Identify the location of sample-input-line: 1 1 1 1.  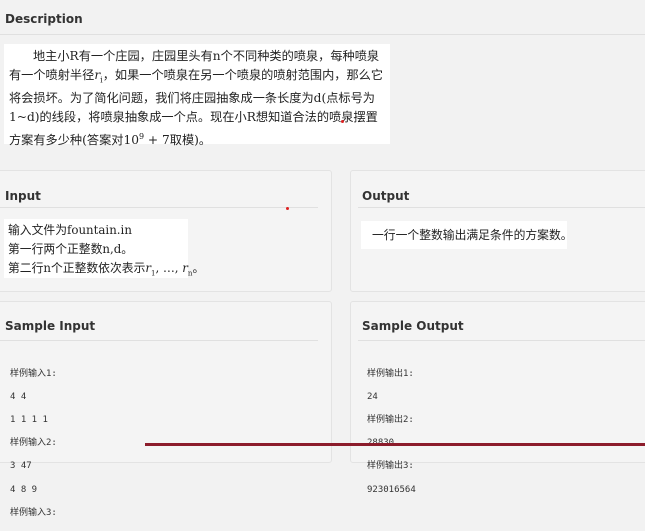
(29, 419).